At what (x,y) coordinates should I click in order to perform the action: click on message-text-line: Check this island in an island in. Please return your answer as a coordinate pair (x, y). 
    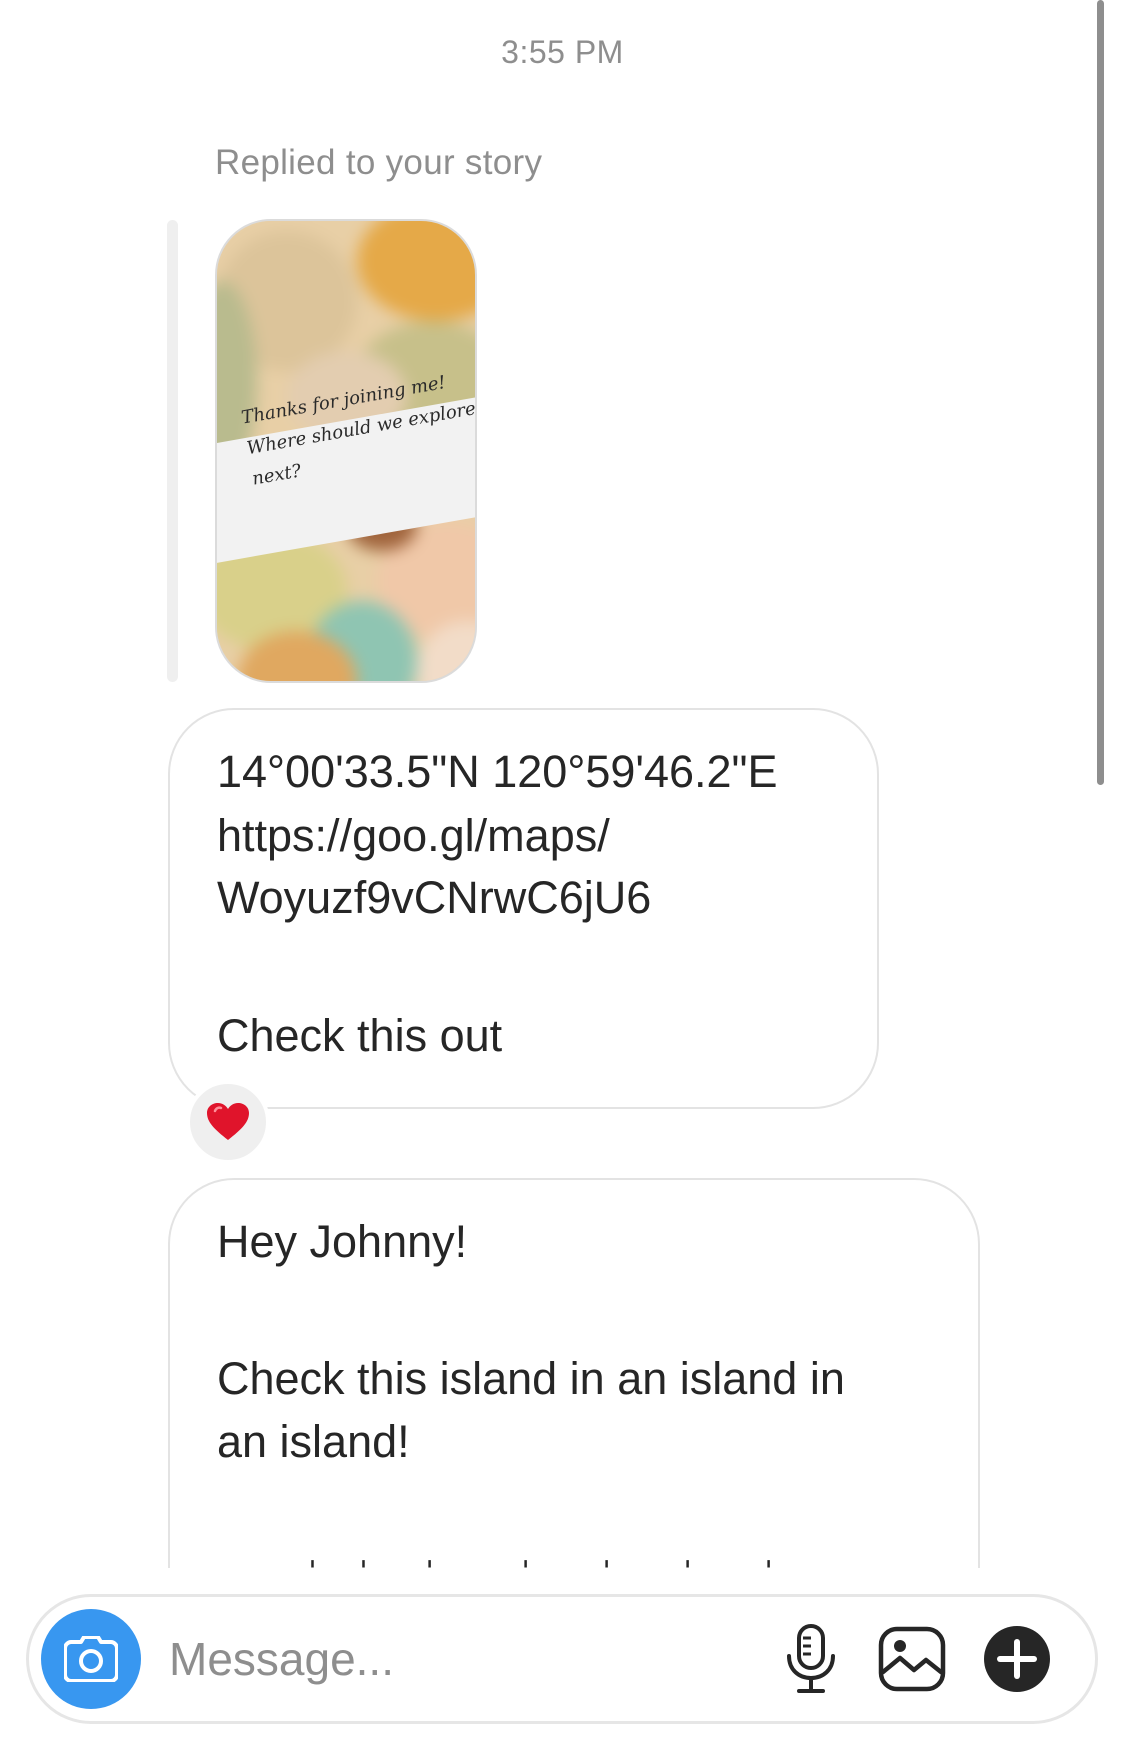
    Looking at the image, I should click on (531, 1378).